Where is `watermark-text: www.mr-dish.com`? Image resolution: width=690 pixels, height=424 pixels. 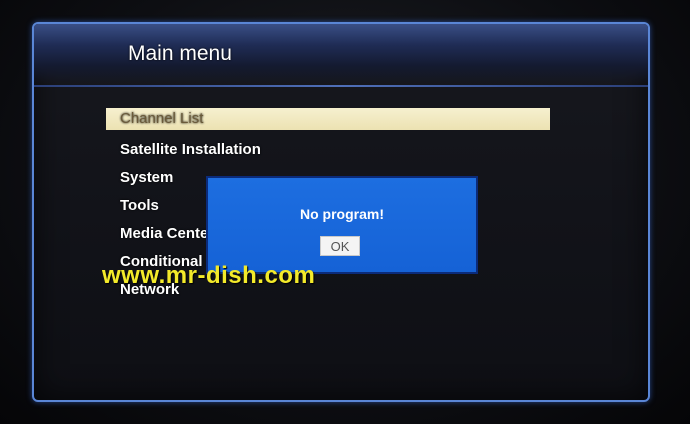 watermark-text: www.mr-dish.com is located at coordinates (209, 275).